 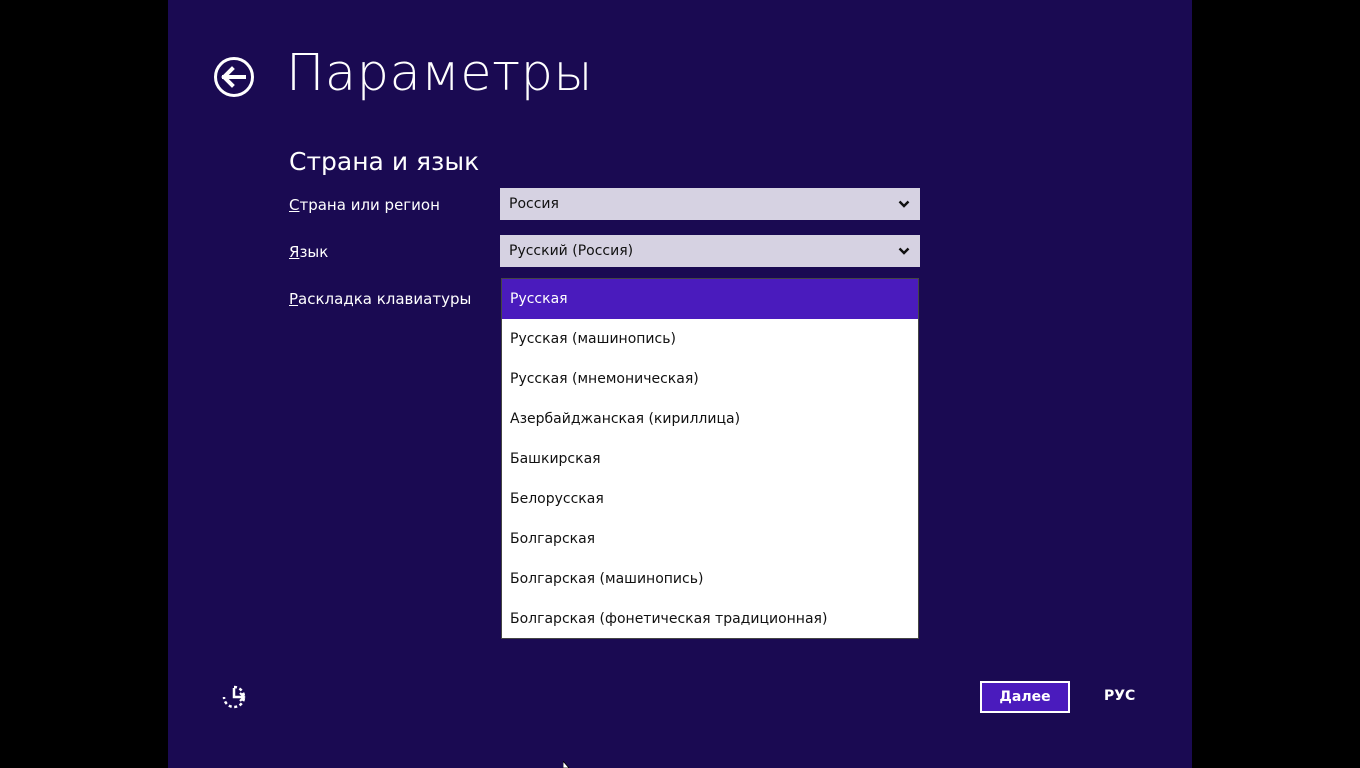 I want to click on country-label-text: трана или регион, so click(x=369, y=205).